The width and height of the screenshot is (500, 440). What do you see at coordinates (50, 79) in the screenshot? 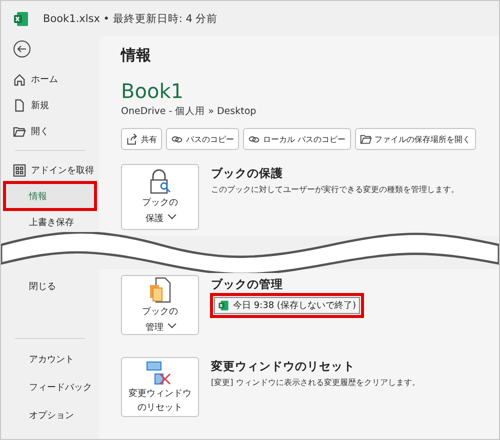
I see `sidebar-item: ホーム` at bounding box center [50, 79].